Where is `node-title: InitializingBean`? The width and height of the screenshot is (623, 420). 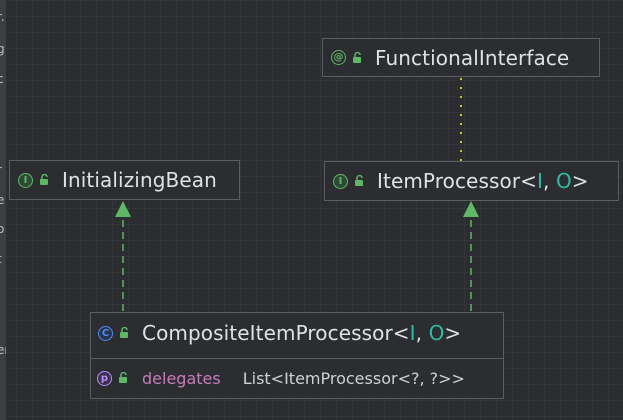 node-title: InitializingBean is located at coordinates (139, 180).